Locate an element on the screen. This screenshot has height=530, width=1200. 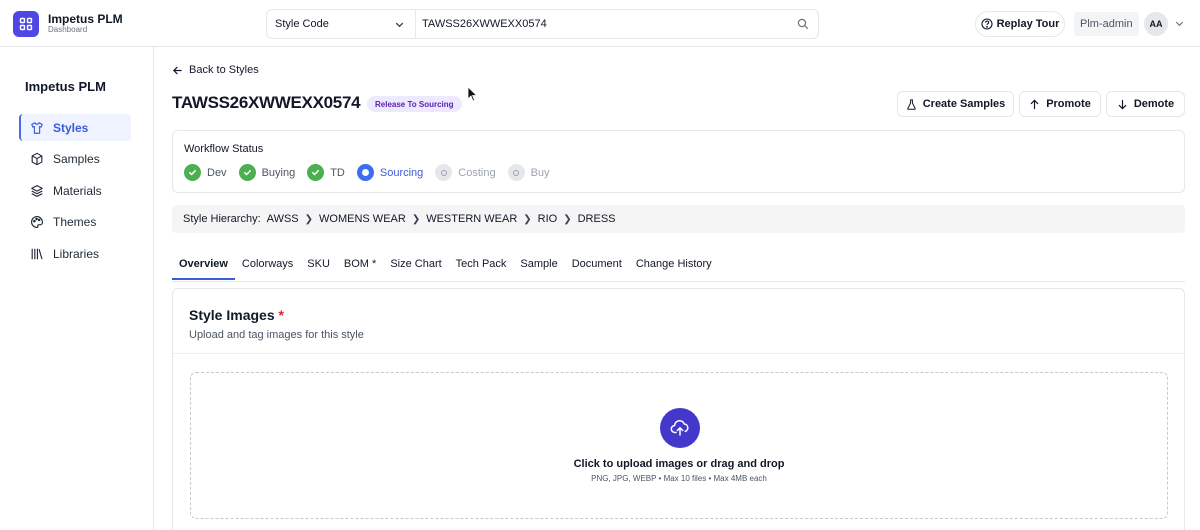
create-samples-button: Create Samples is located at coordinates (955, 104).